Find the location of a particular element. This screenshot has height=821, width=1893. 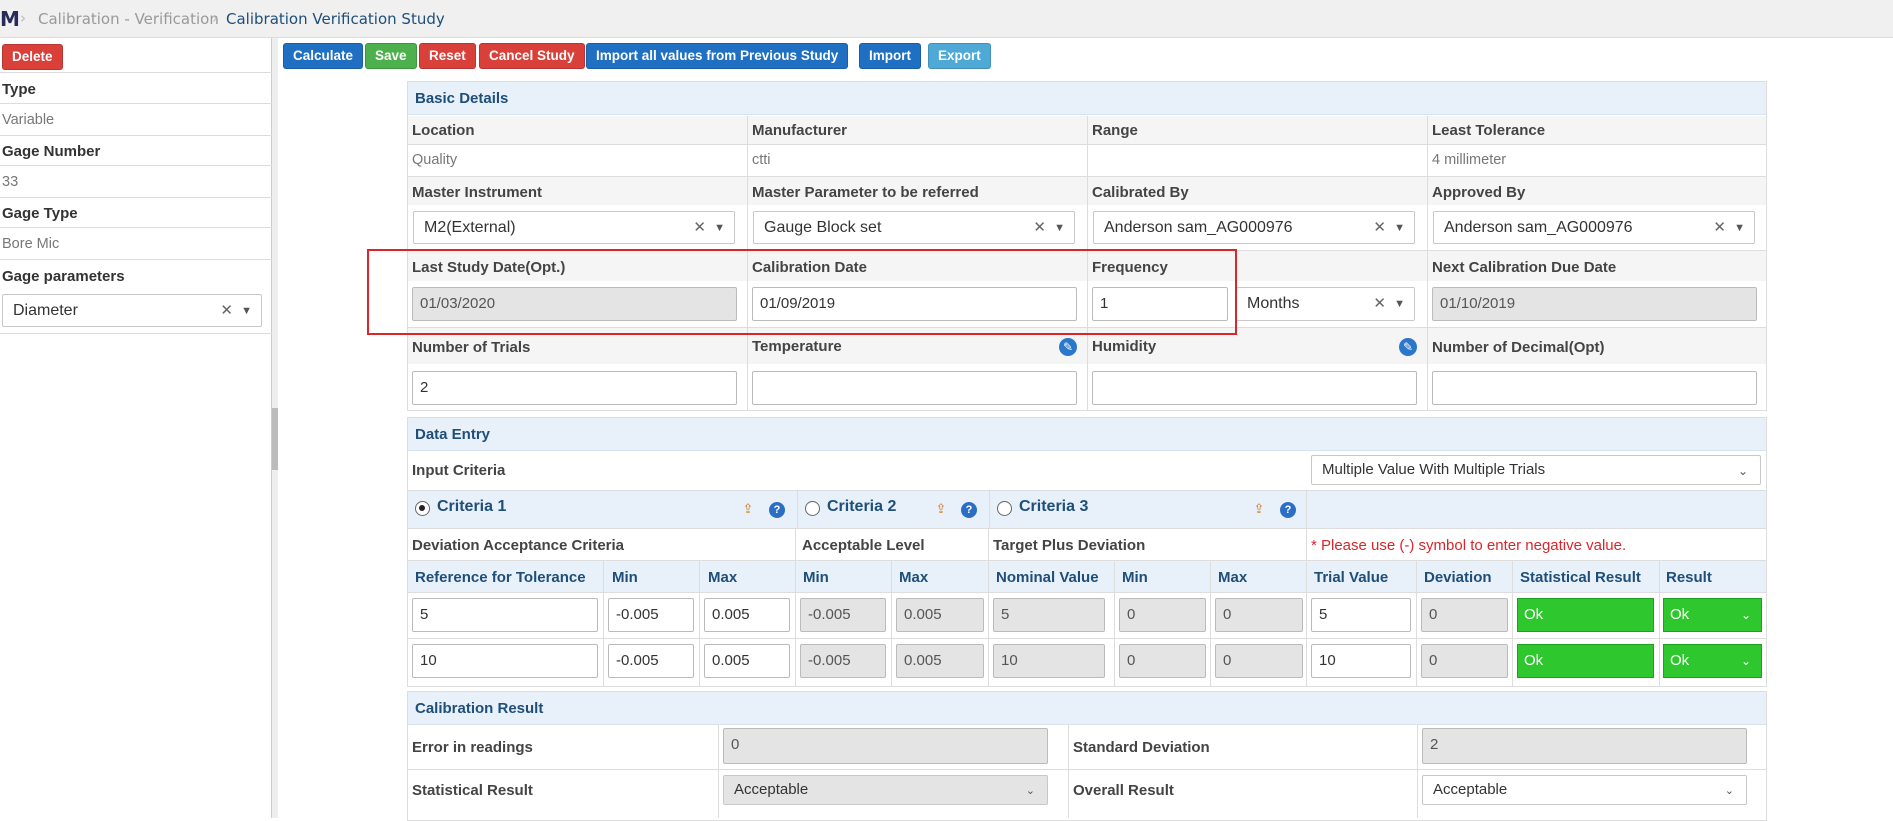

criteria-2-label: Criteria 2 is located at coordinates (861, 507).